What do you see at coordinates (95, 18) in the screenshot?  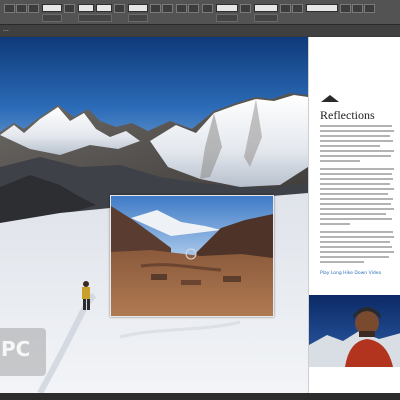 I see `dimension-row` at bounding box center [95, 18].